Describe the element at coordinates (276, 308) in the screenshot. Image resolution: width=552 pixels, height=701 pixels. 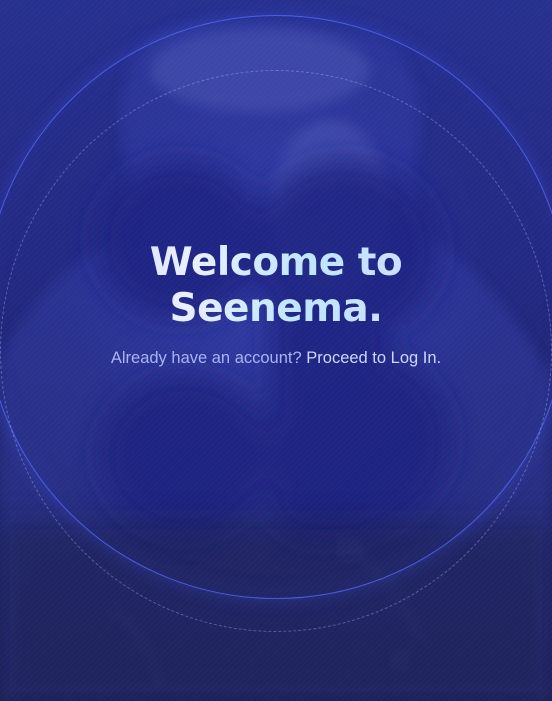
I see `welcome-title-line2: Seenema.` at that location.